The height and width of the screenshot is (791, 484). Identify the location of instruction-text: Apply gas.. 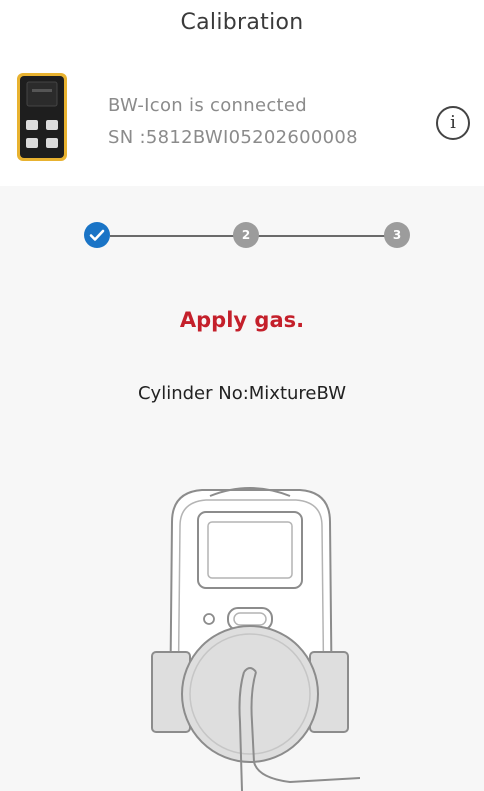
(242, 320).